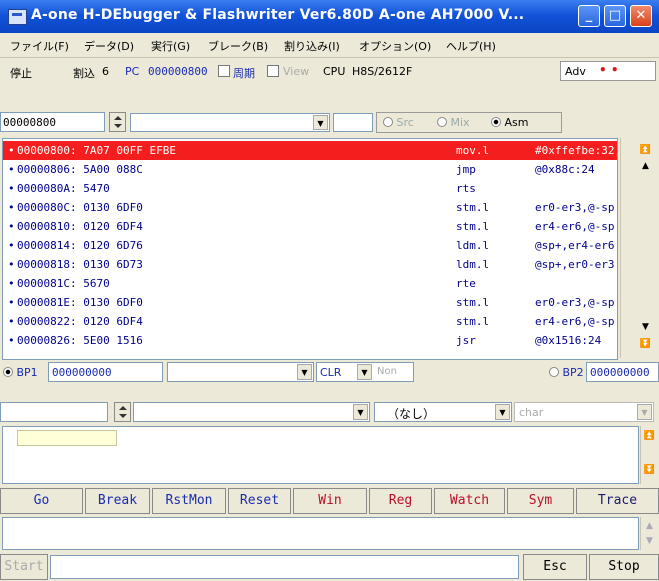  I want to click on menu-data: データ(D), so click(109, 46).